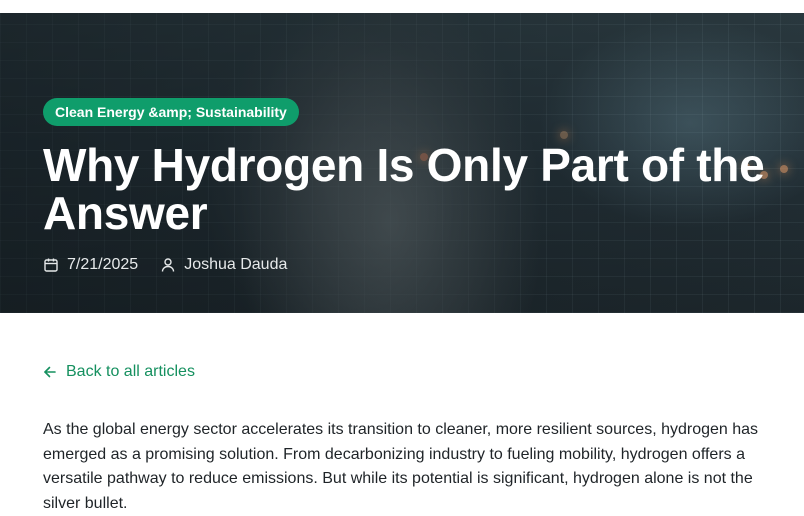 Image resolution: width=804 pixels, height=516 pixels. Describe the element at coordinates (130, 372) in the screenshot. I see `back-link-label: Back to all articles` at that location.